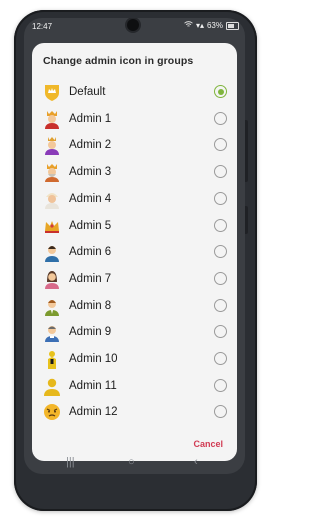 The image size is (320, 519). Describe the element at coordinates (52, 332) in the screenshot. I see `officer-avatar-icon` at that location.